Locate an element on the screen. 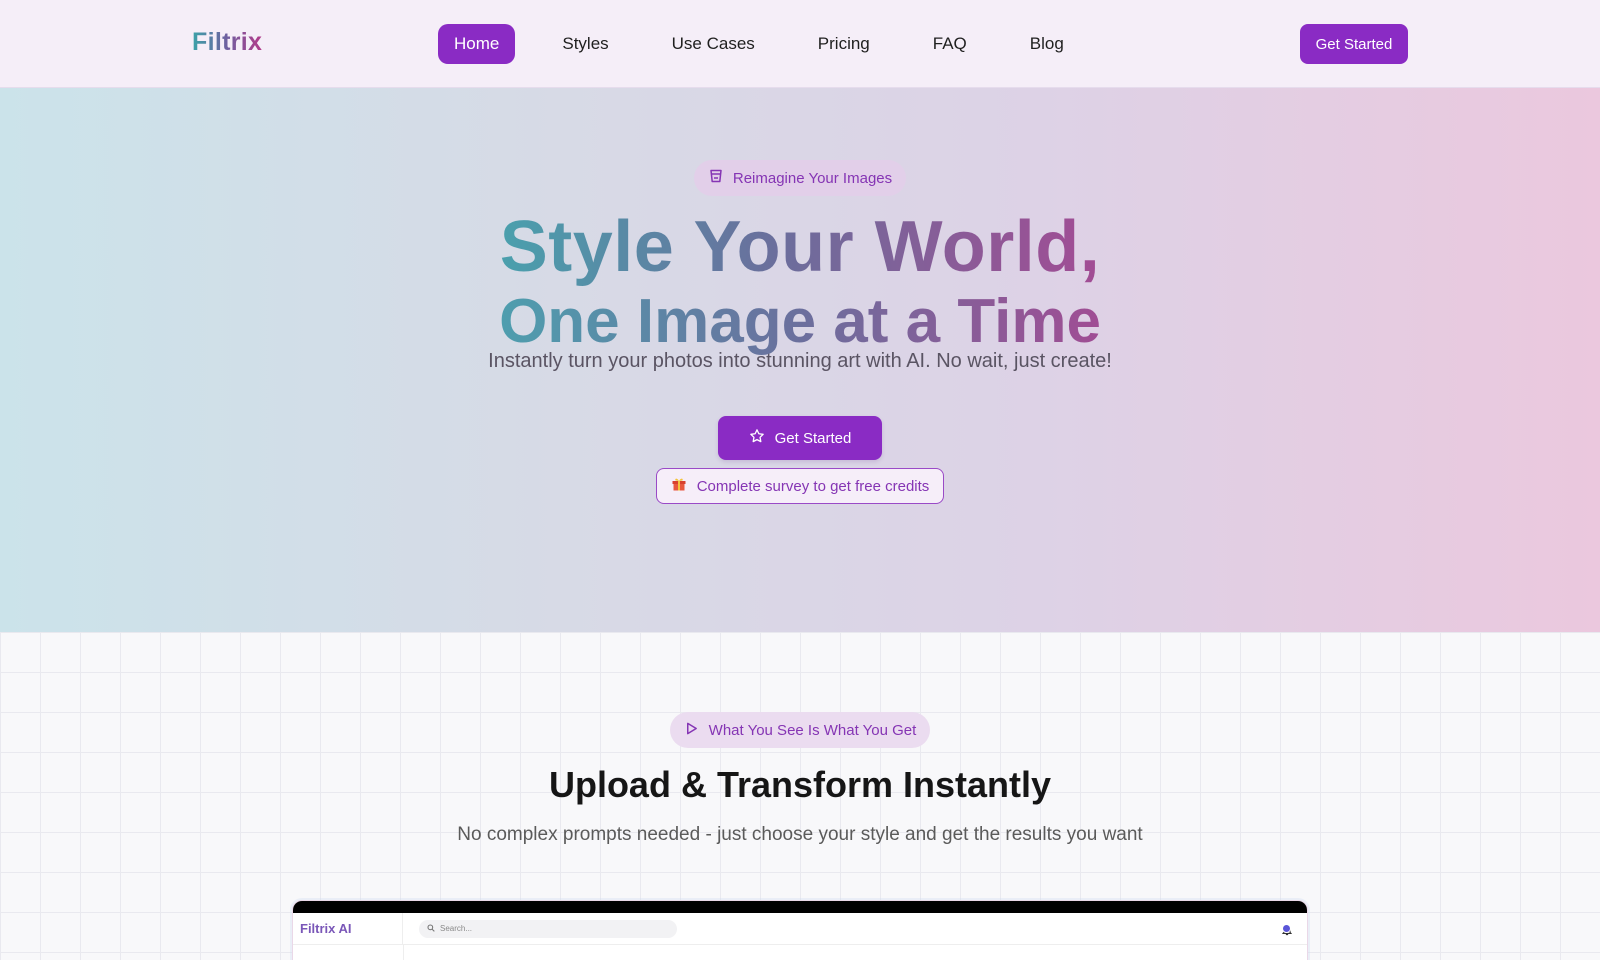 The height and width of the screenshot is (960, 1600). trash-cup-icon is located at coordinates (716, 178).